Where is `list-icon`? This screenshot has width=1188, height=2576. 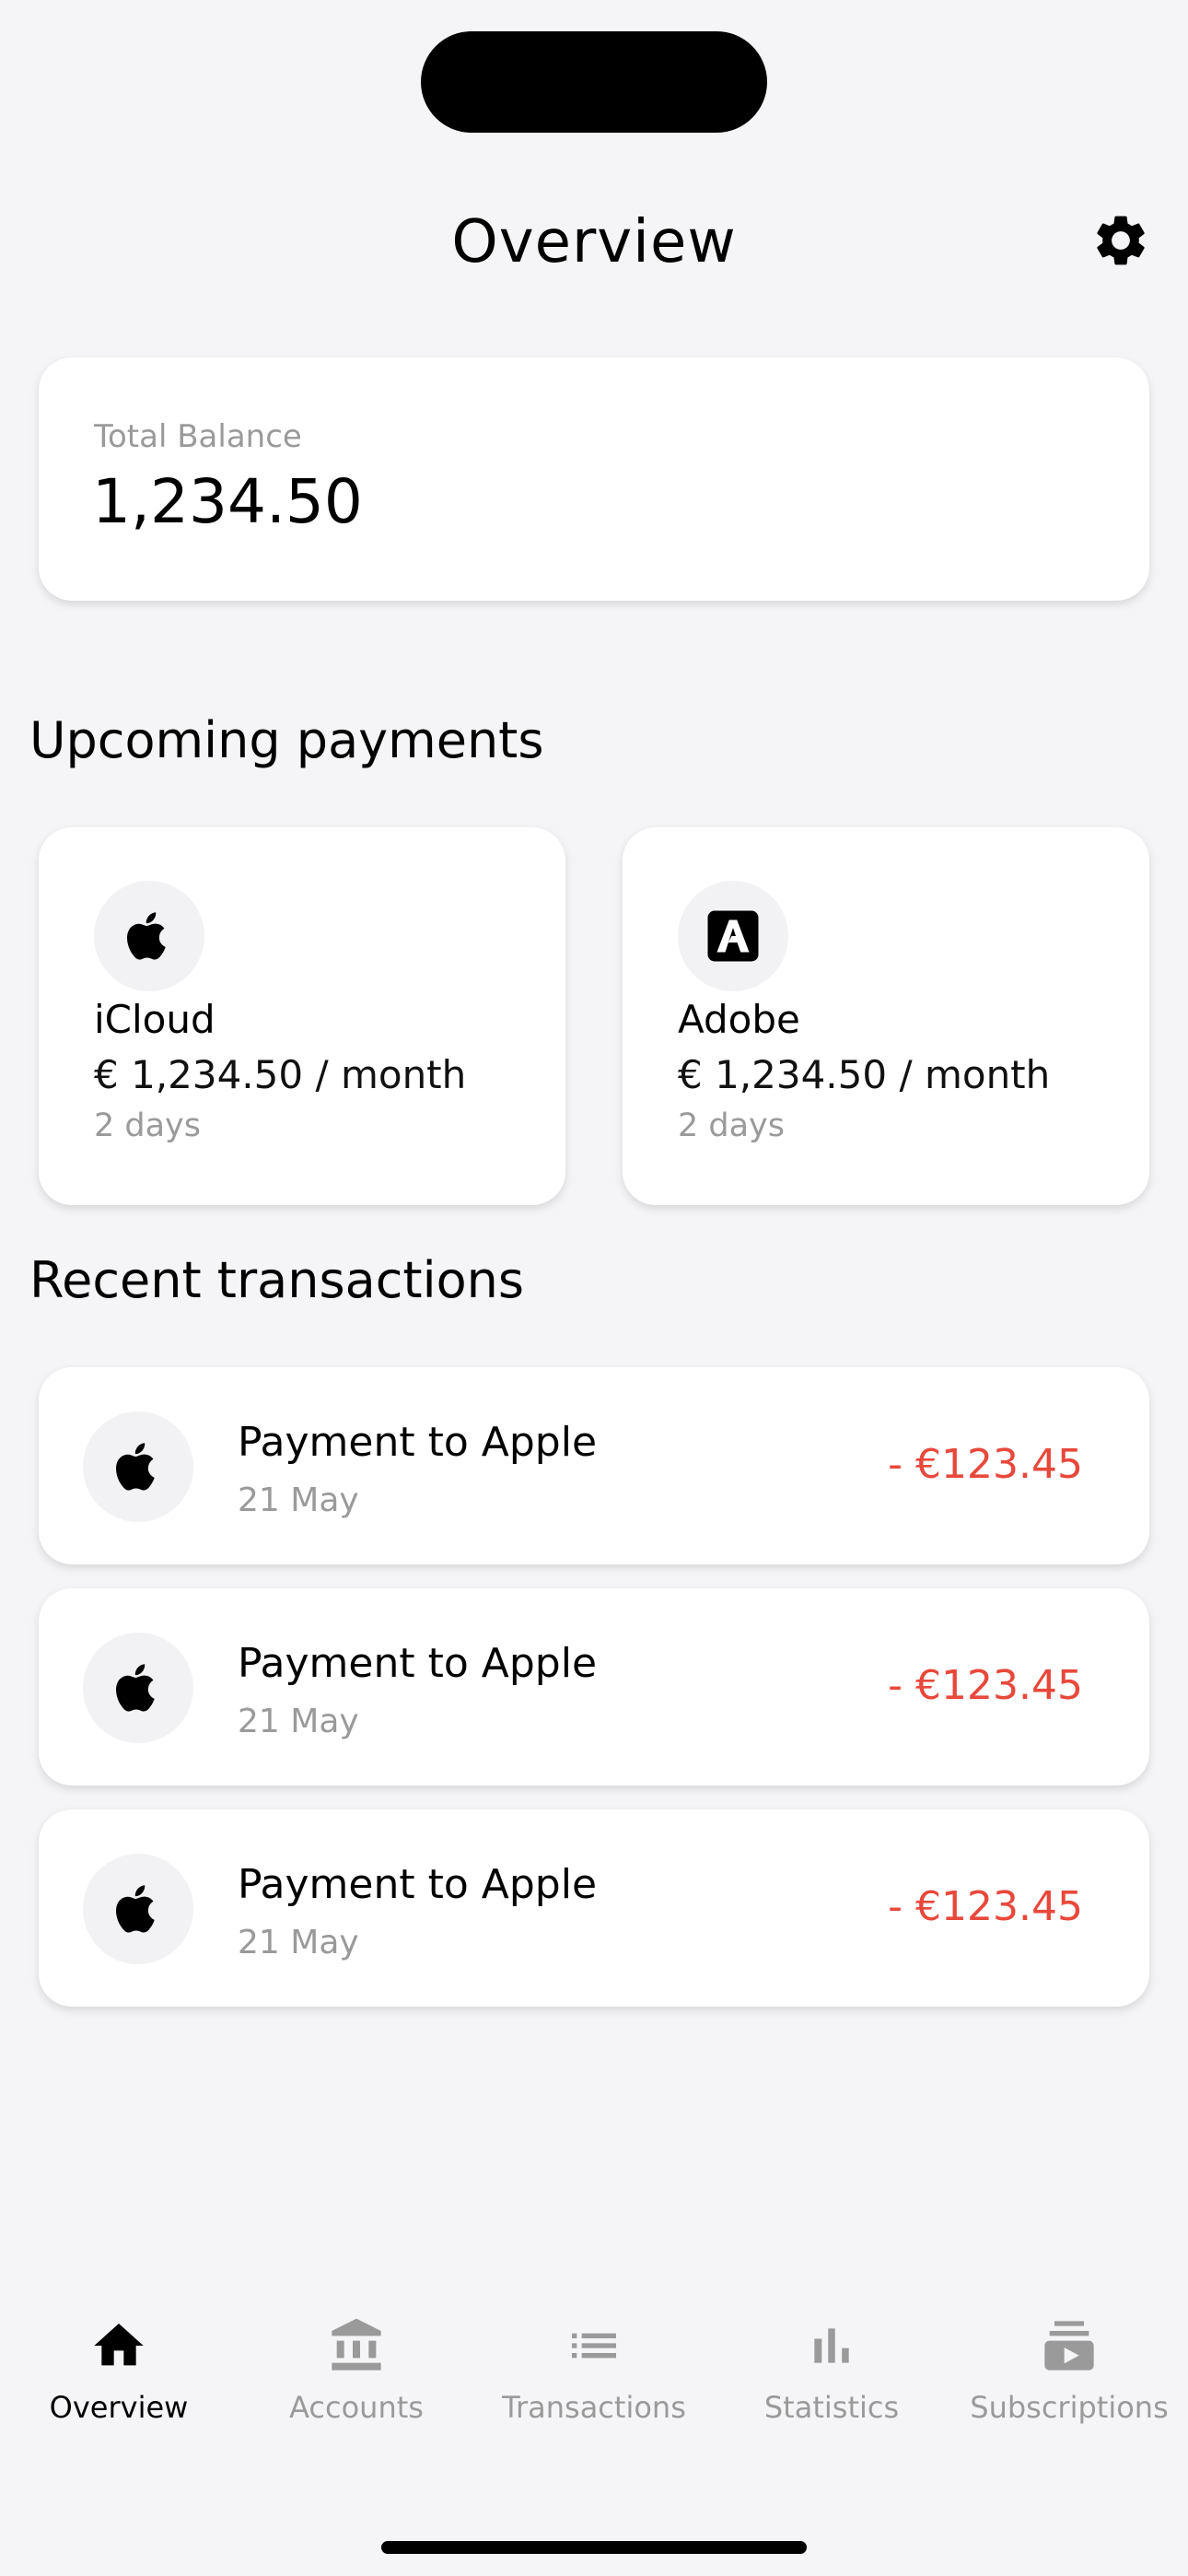
list-icon is located at coordinates (594, 2346).